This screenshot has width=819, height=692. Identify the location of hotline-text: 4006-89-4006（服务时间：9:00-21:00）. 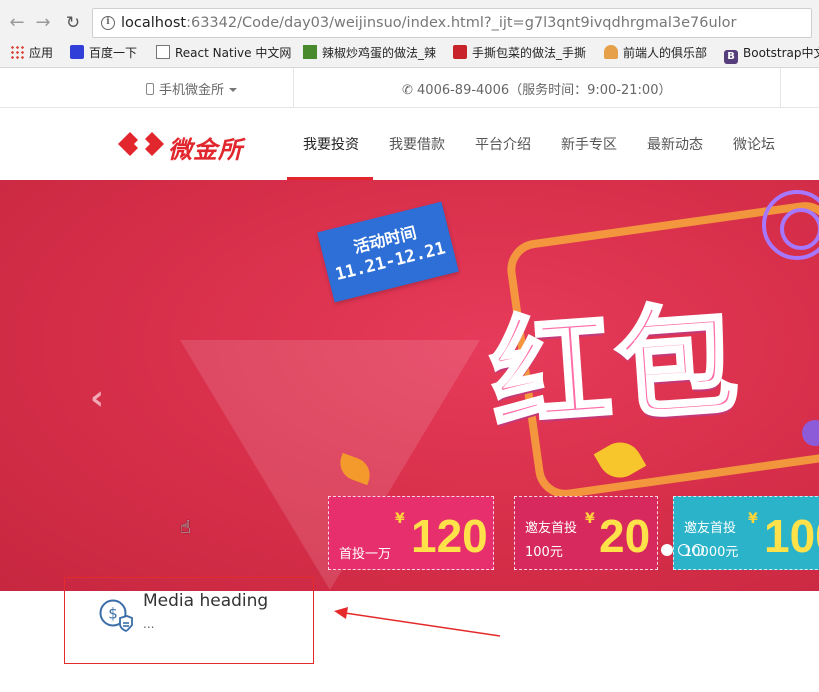
(544, 90).